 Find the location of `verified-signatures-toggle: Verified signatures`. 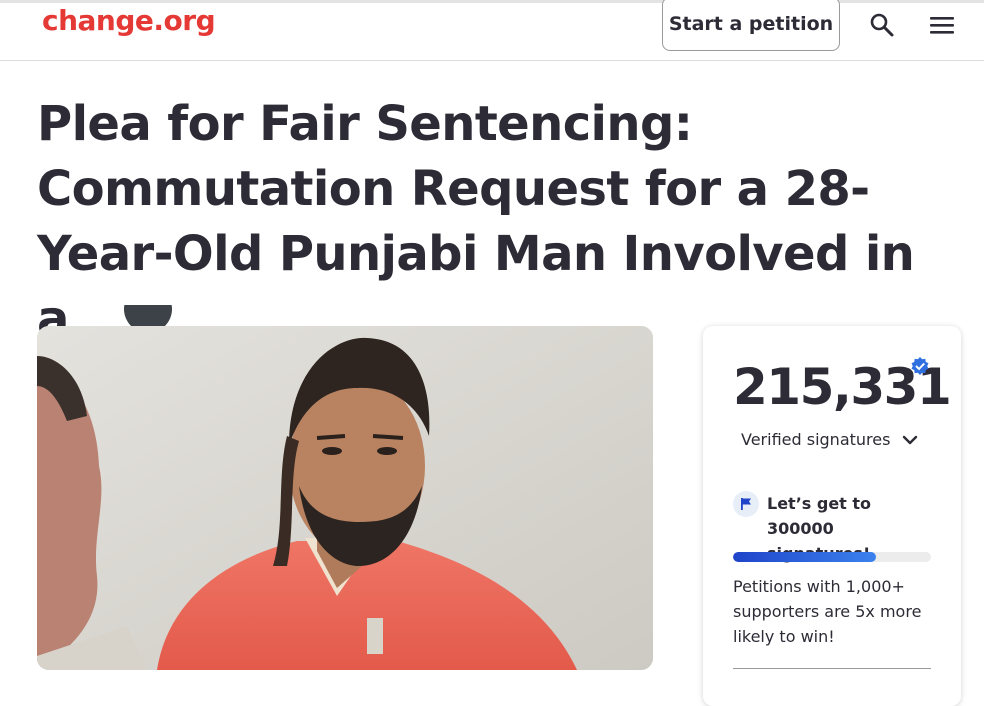

verified-signatures-toggle: Verified signatures is located at coordinates (829, 439).